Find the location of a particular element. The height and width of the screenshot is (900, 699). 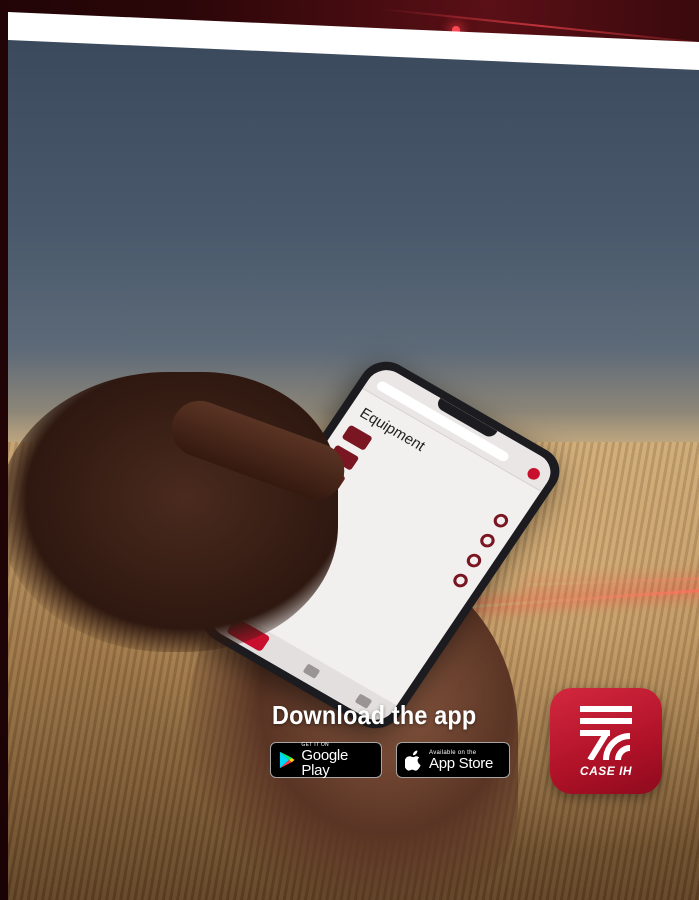

phone-nav-tab is located at coordinates (311, 671).